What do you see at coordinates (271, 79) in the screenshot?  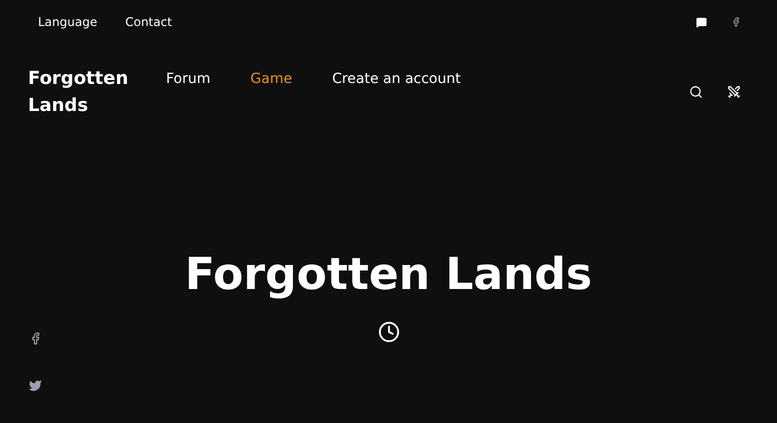 I see `nav-link: Game` at bounding box center [271, 79].